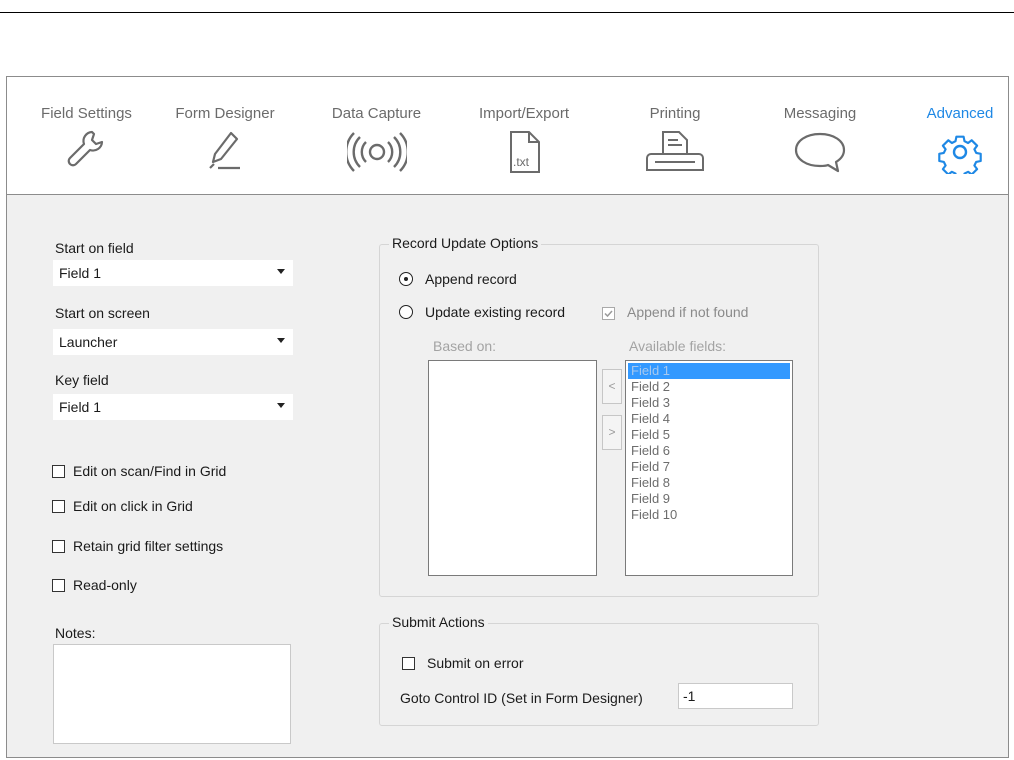  What do you see at coordinates (689, 696) in the screenshot?
I see `goto-control-id-value: -1` at bounding box center [689, 696].